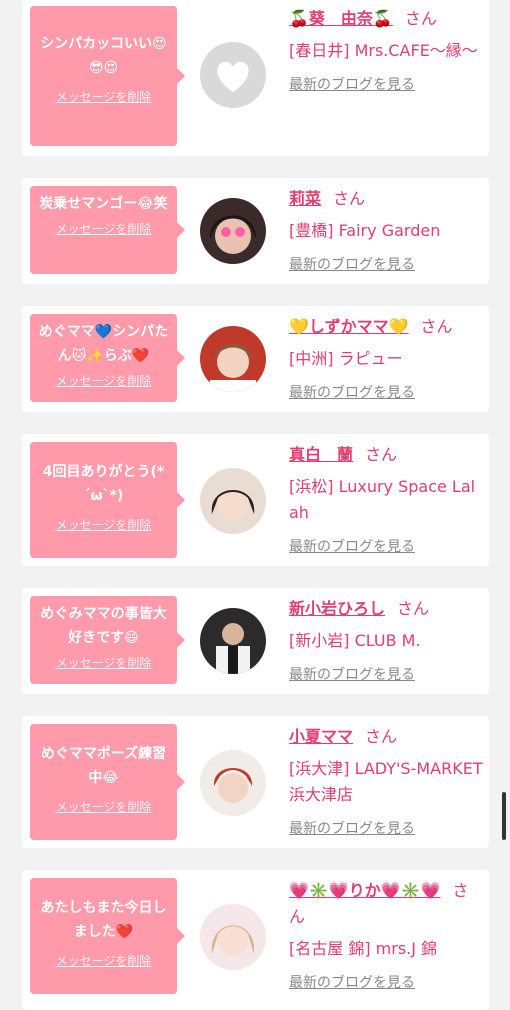  I want to click on member-name-link: 💛しずかママ💛, so click(349, 326).